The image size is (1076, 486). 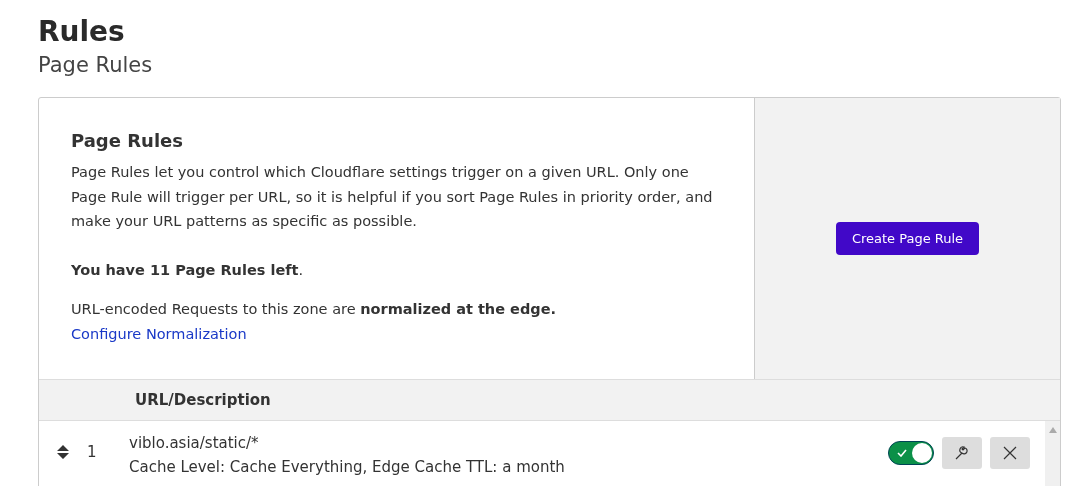 I want to click on priority-number: 1, so click(x=92, y=452).